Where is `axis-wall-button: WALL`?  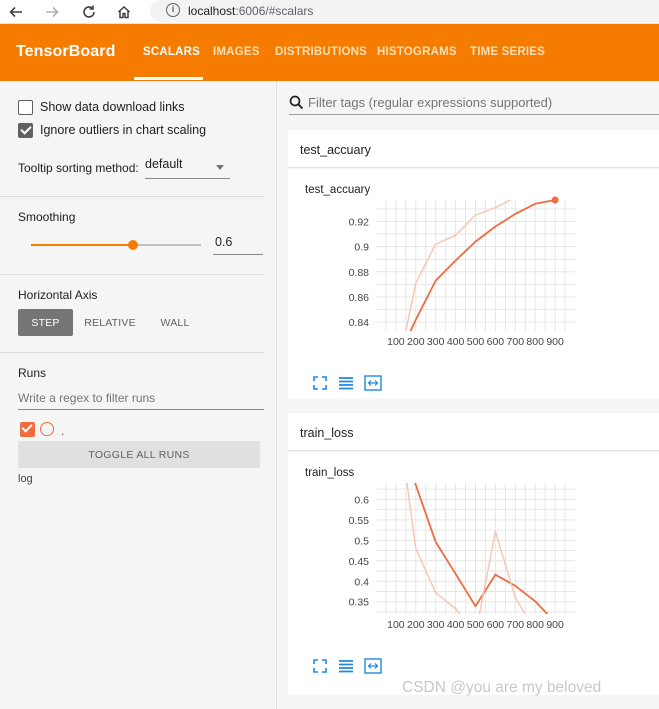
axis-wall-button: WALL is located at coordinates (175, 322).